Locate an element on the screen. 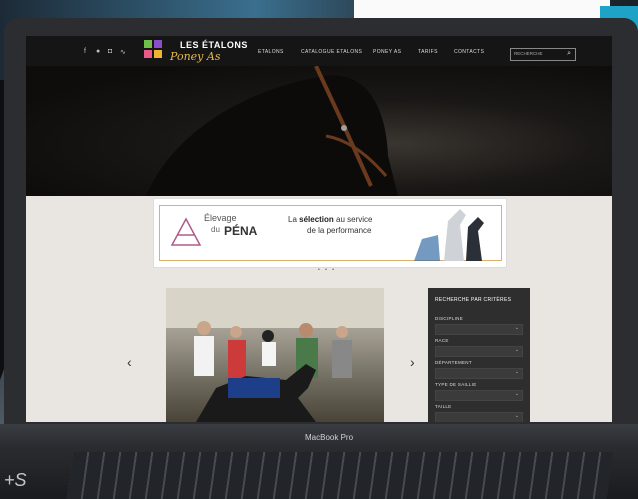 The image size is (638, 499). brand-subtitle: Poney As is located at coordinates (195, 56).